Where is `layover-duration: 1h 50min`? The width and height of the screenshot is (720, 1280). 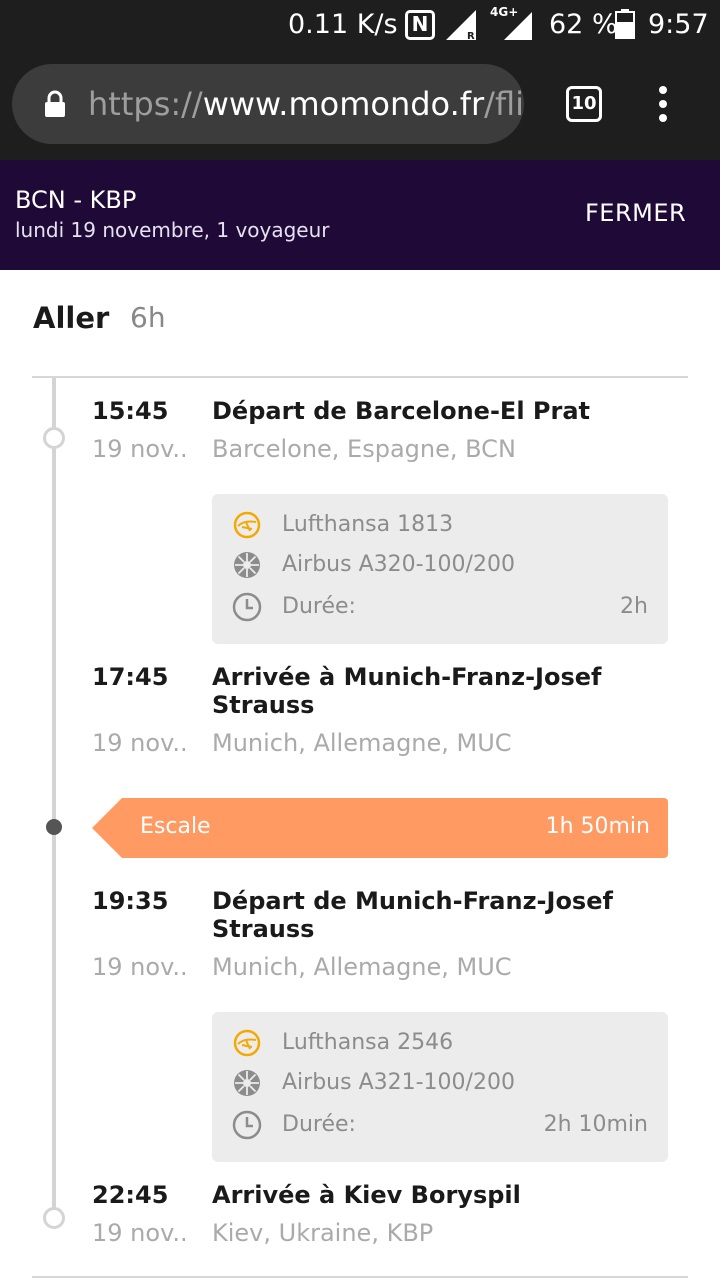 layover-duration: 1h 50min is located at coordinates (597, 826).